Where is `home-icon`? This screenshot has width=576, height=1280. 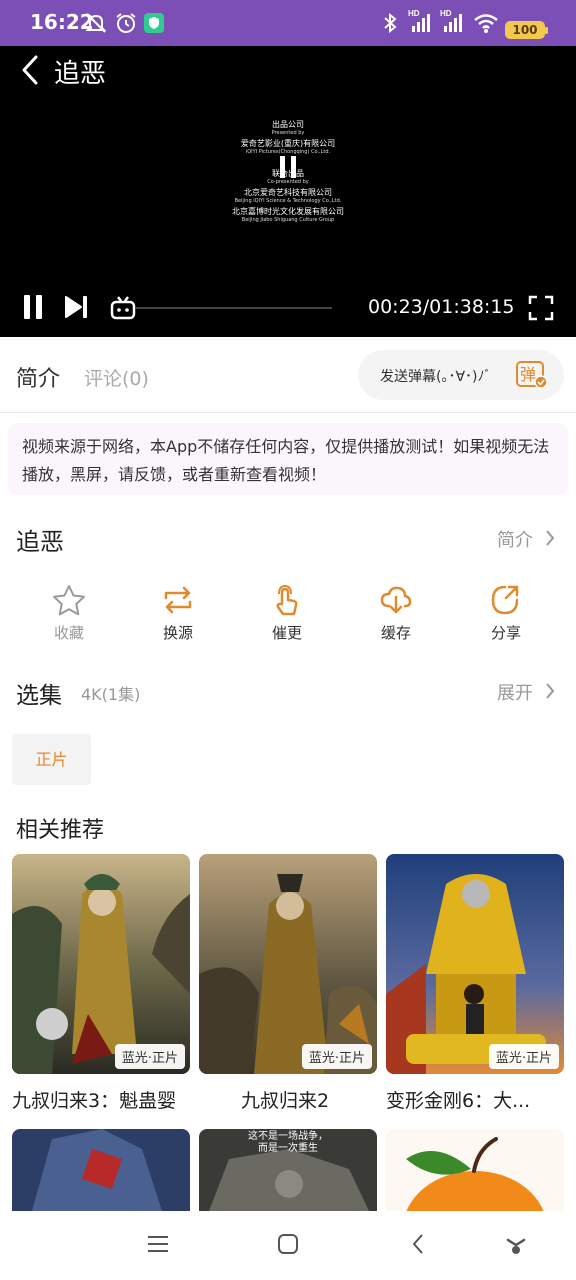
home-icon is located at coordinates (288, 1244).